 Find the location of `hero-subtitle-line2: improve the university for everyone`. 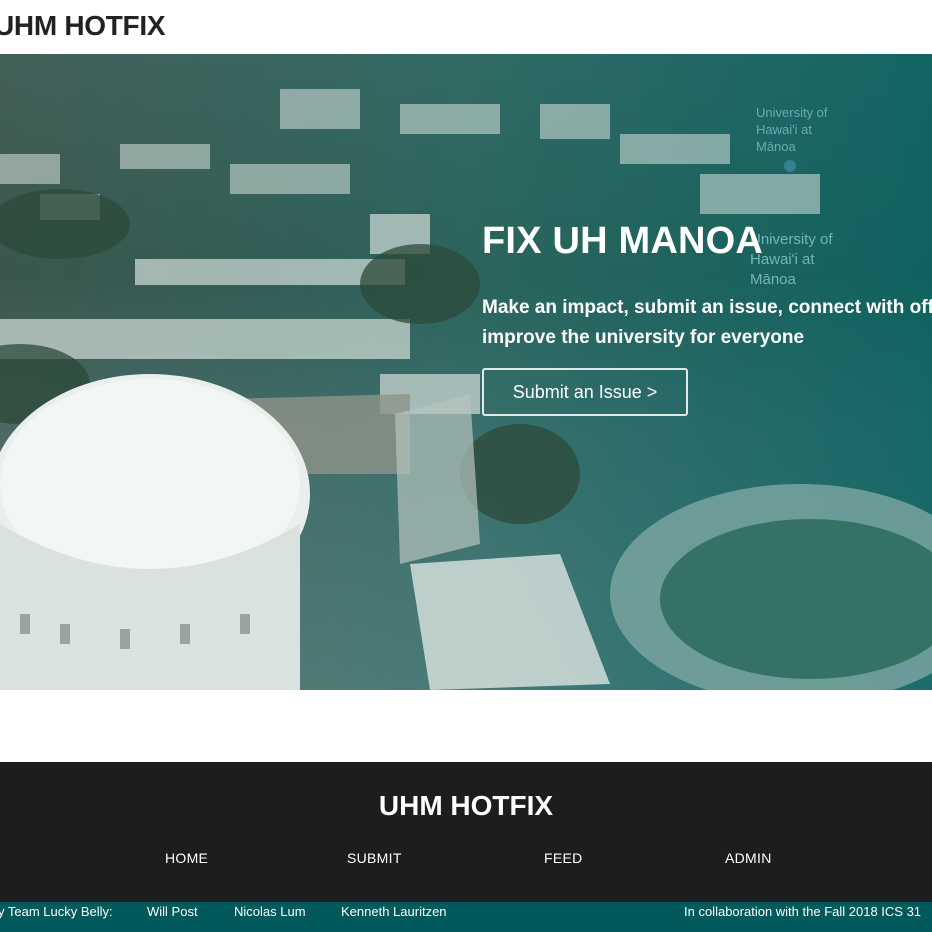

hero-subtitle-line2: improve the university for everyone is located at coordinates (643, 337).